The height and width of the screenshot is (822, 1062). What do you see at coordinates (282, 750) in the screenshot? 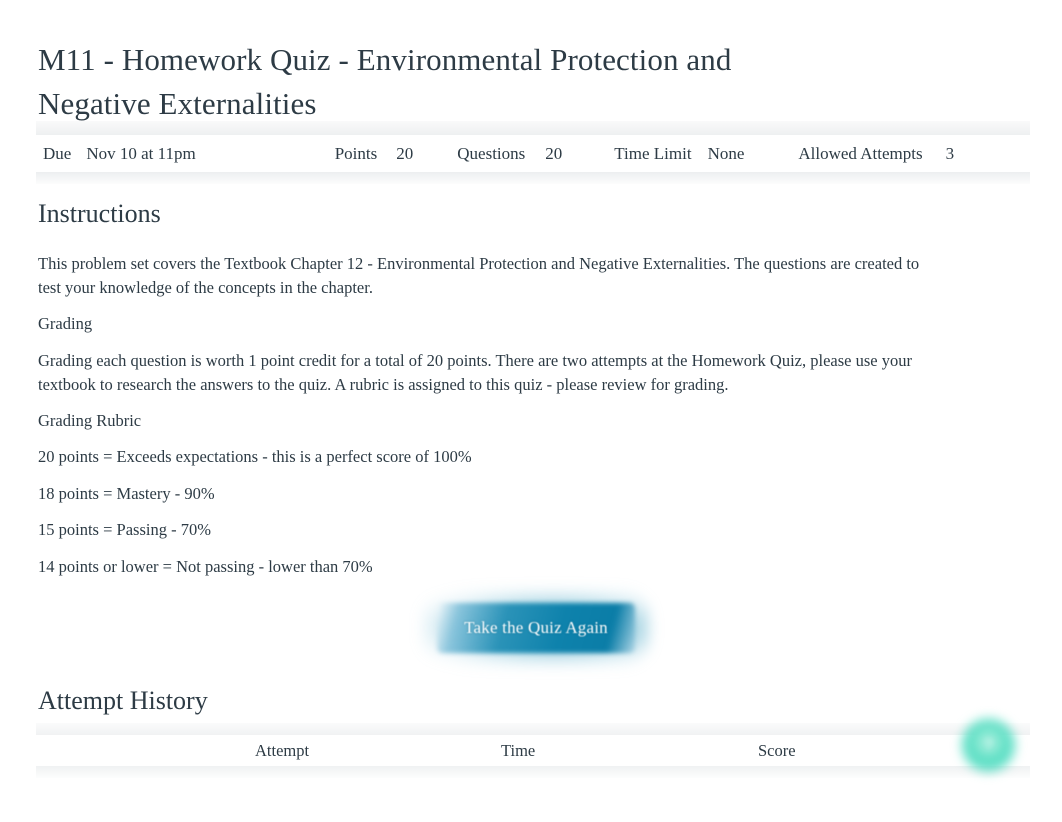
I see `column-header-attempt: Attempt` at bounding box center [282, 750].